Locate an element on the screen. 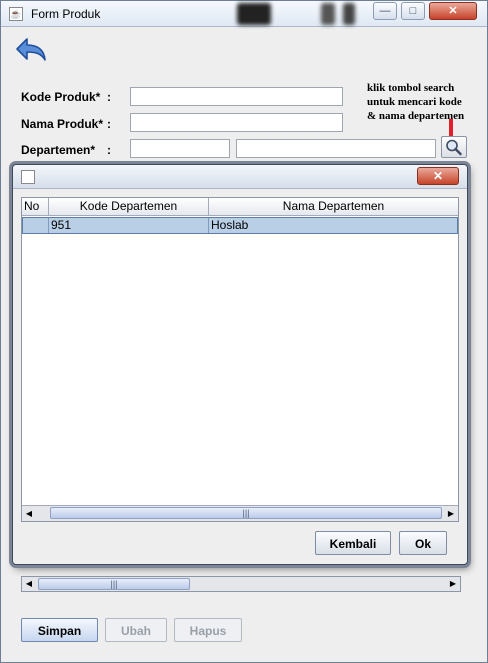  maximize-button: □ is located at coordinates (413, 11).